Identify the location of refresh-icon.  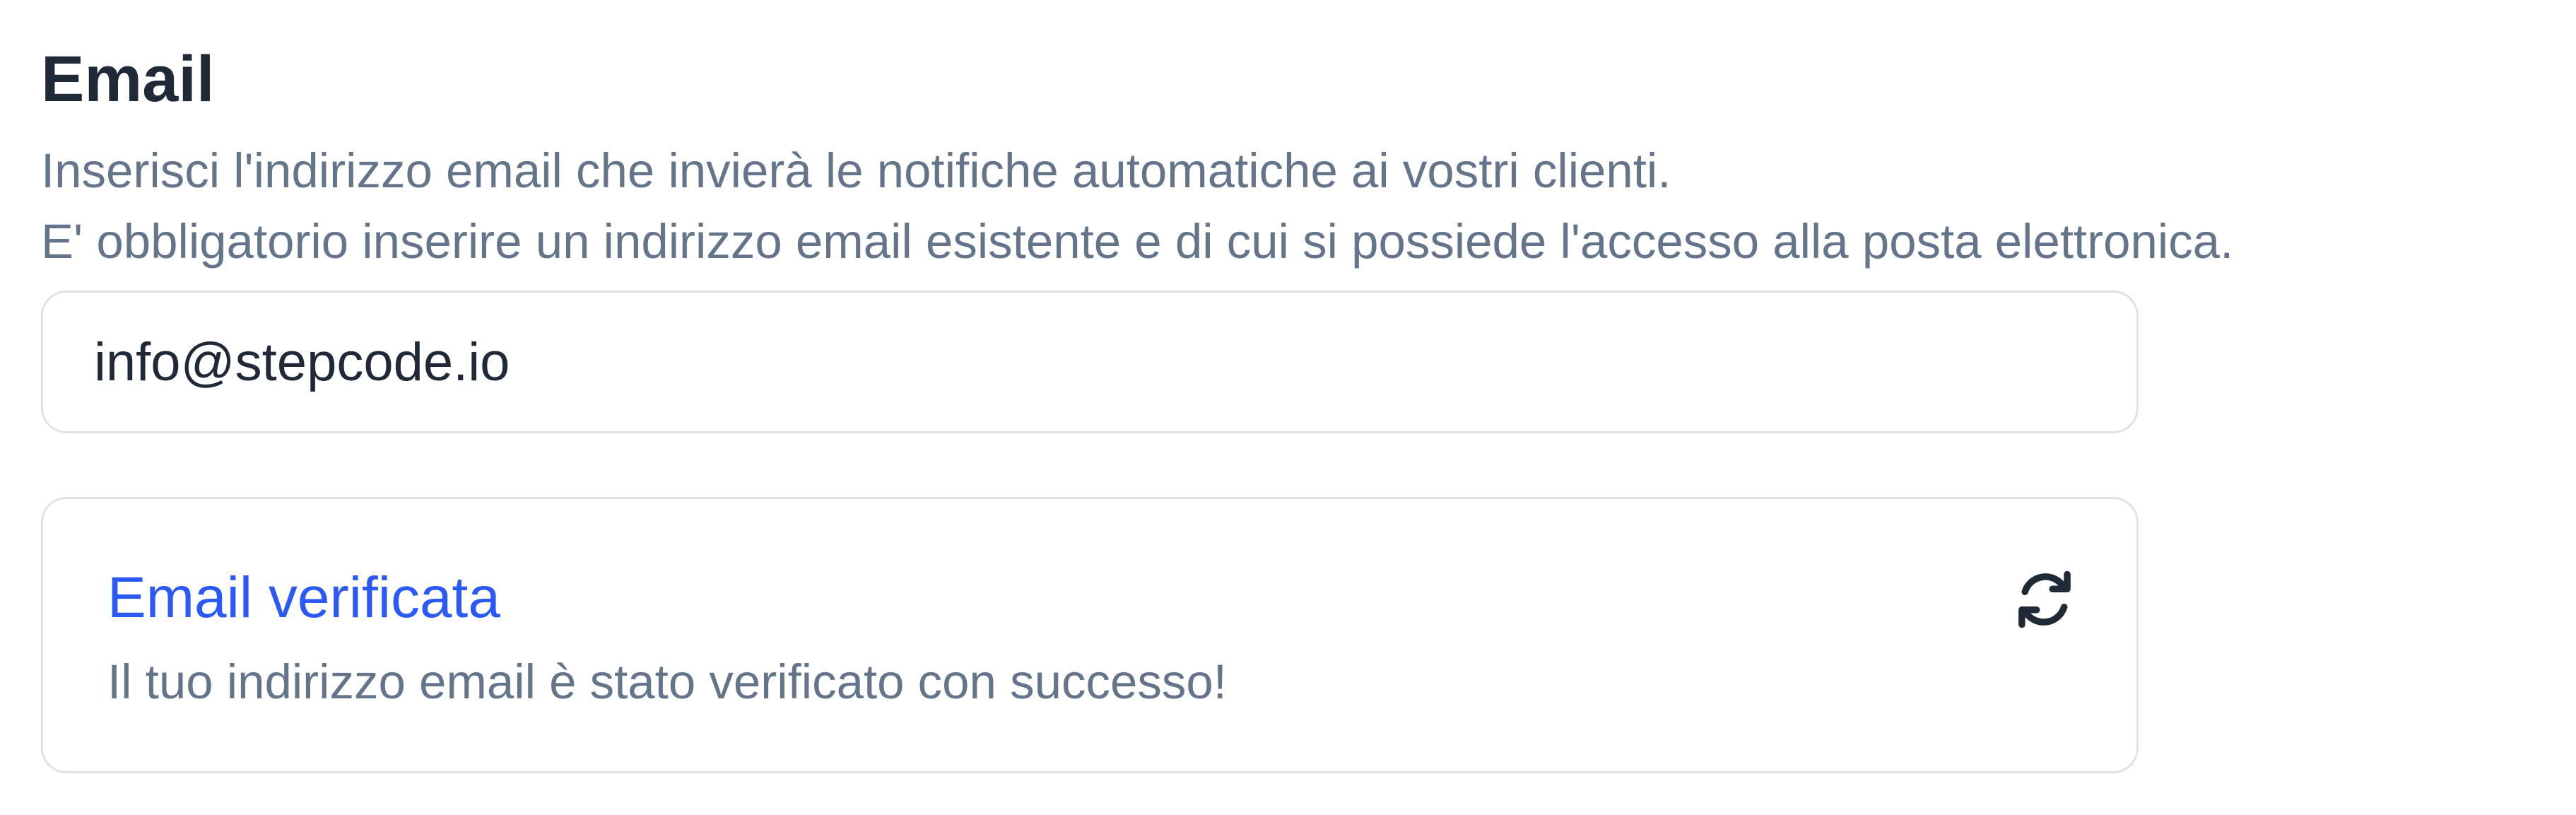
(2044, 599).